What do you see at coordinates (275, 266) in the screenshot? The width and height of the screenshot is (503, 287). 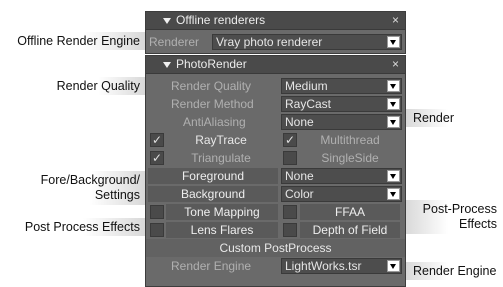 I see `render-engine-row: Render Engine LightWorks.tsr` at bounding box center [275, 266].